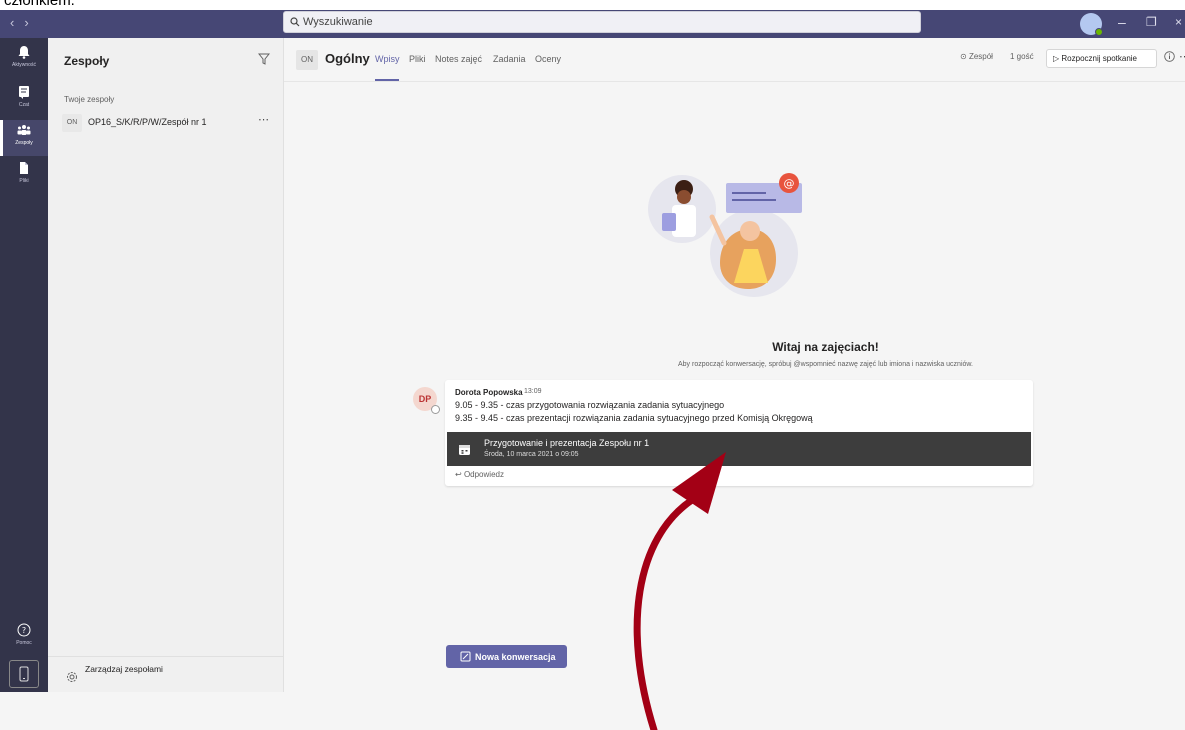  Describe the element at coordinates (165, 674) in the screenshot. I see `manage-teams: Zarządzaj zespołami` at that location.